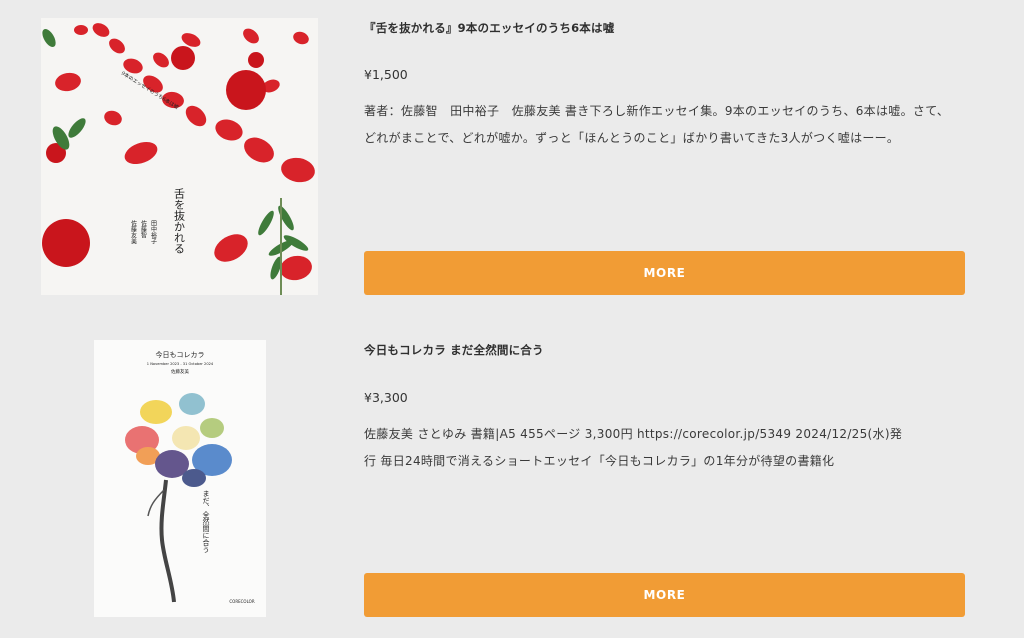 This screenshot has width=1024, height=638. What do you see at coordinates (153, 232) in the screenshot?
I see `cover-author-1: 田中裕子` at bounding box center [153, 232].